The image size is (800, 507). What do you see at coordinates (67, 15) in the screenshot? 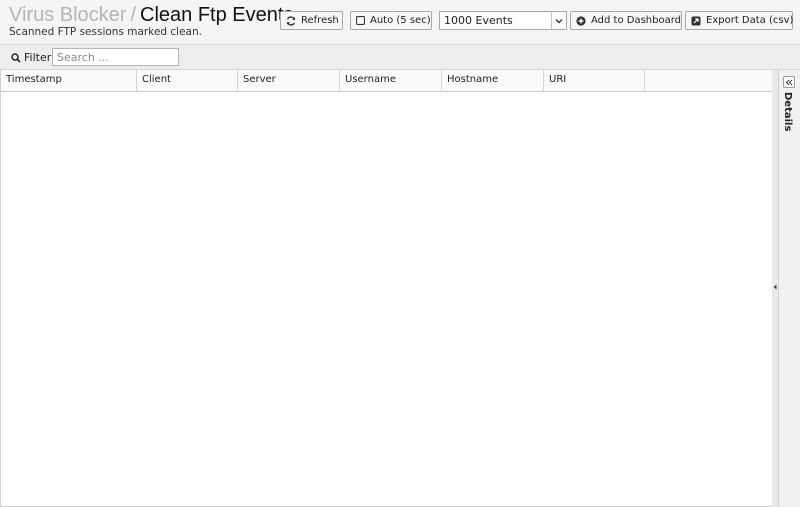
I see `breadcrumb-virus-blocker: Virus Blocker` at bounding box center [67, 15].